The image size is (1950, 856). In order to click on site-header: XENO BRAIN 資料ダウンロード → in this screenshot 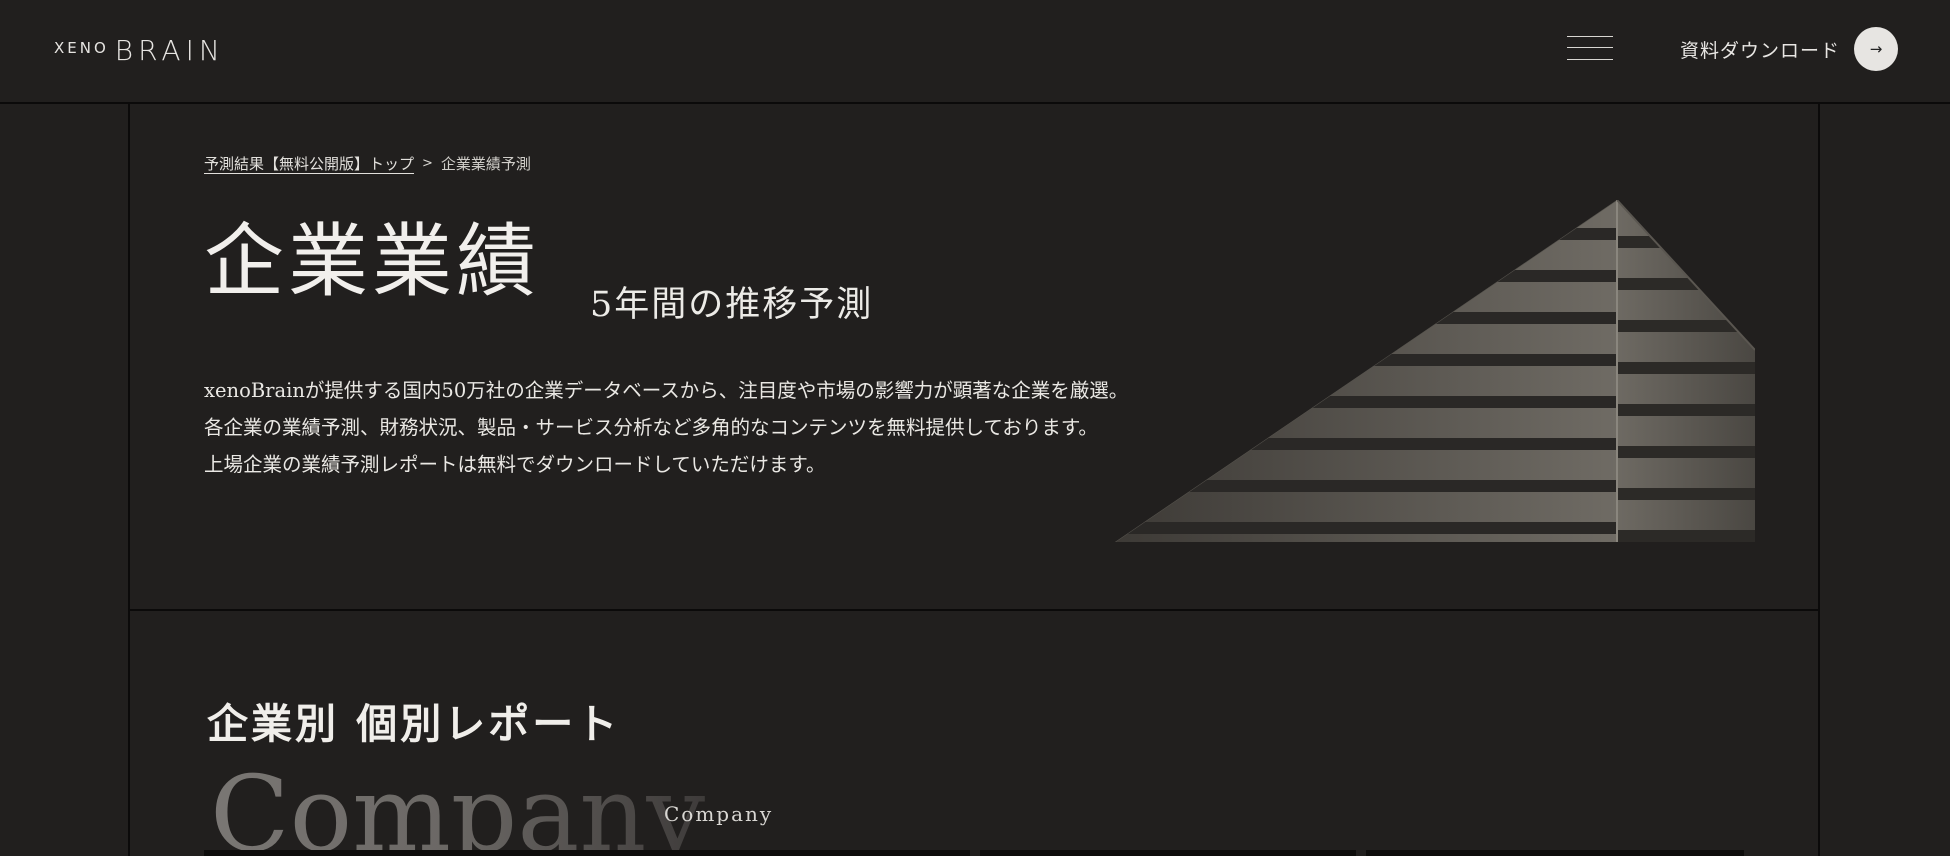, I will do `click(975, 52)`.